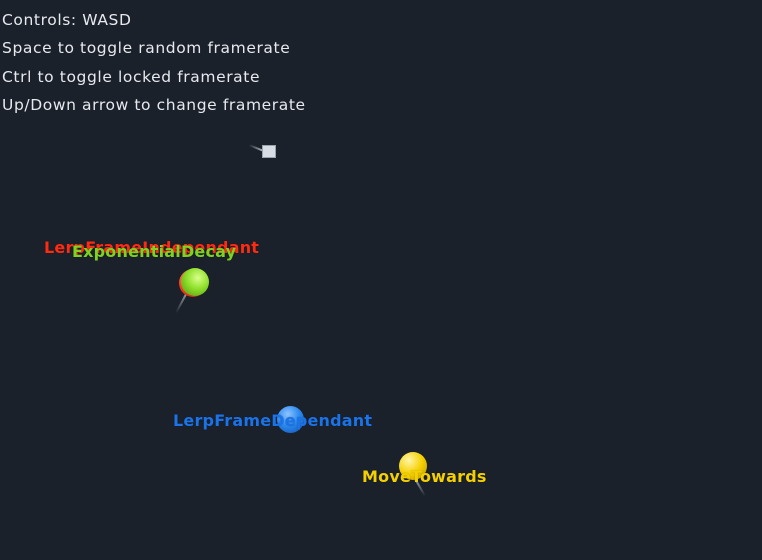 Image resolution: width=762 pixels, height=560 pixels. Describe the element at coordinates (154, 251) in the screenshot. I see `exponential-decay-label: ExponentialDecay` at that location.